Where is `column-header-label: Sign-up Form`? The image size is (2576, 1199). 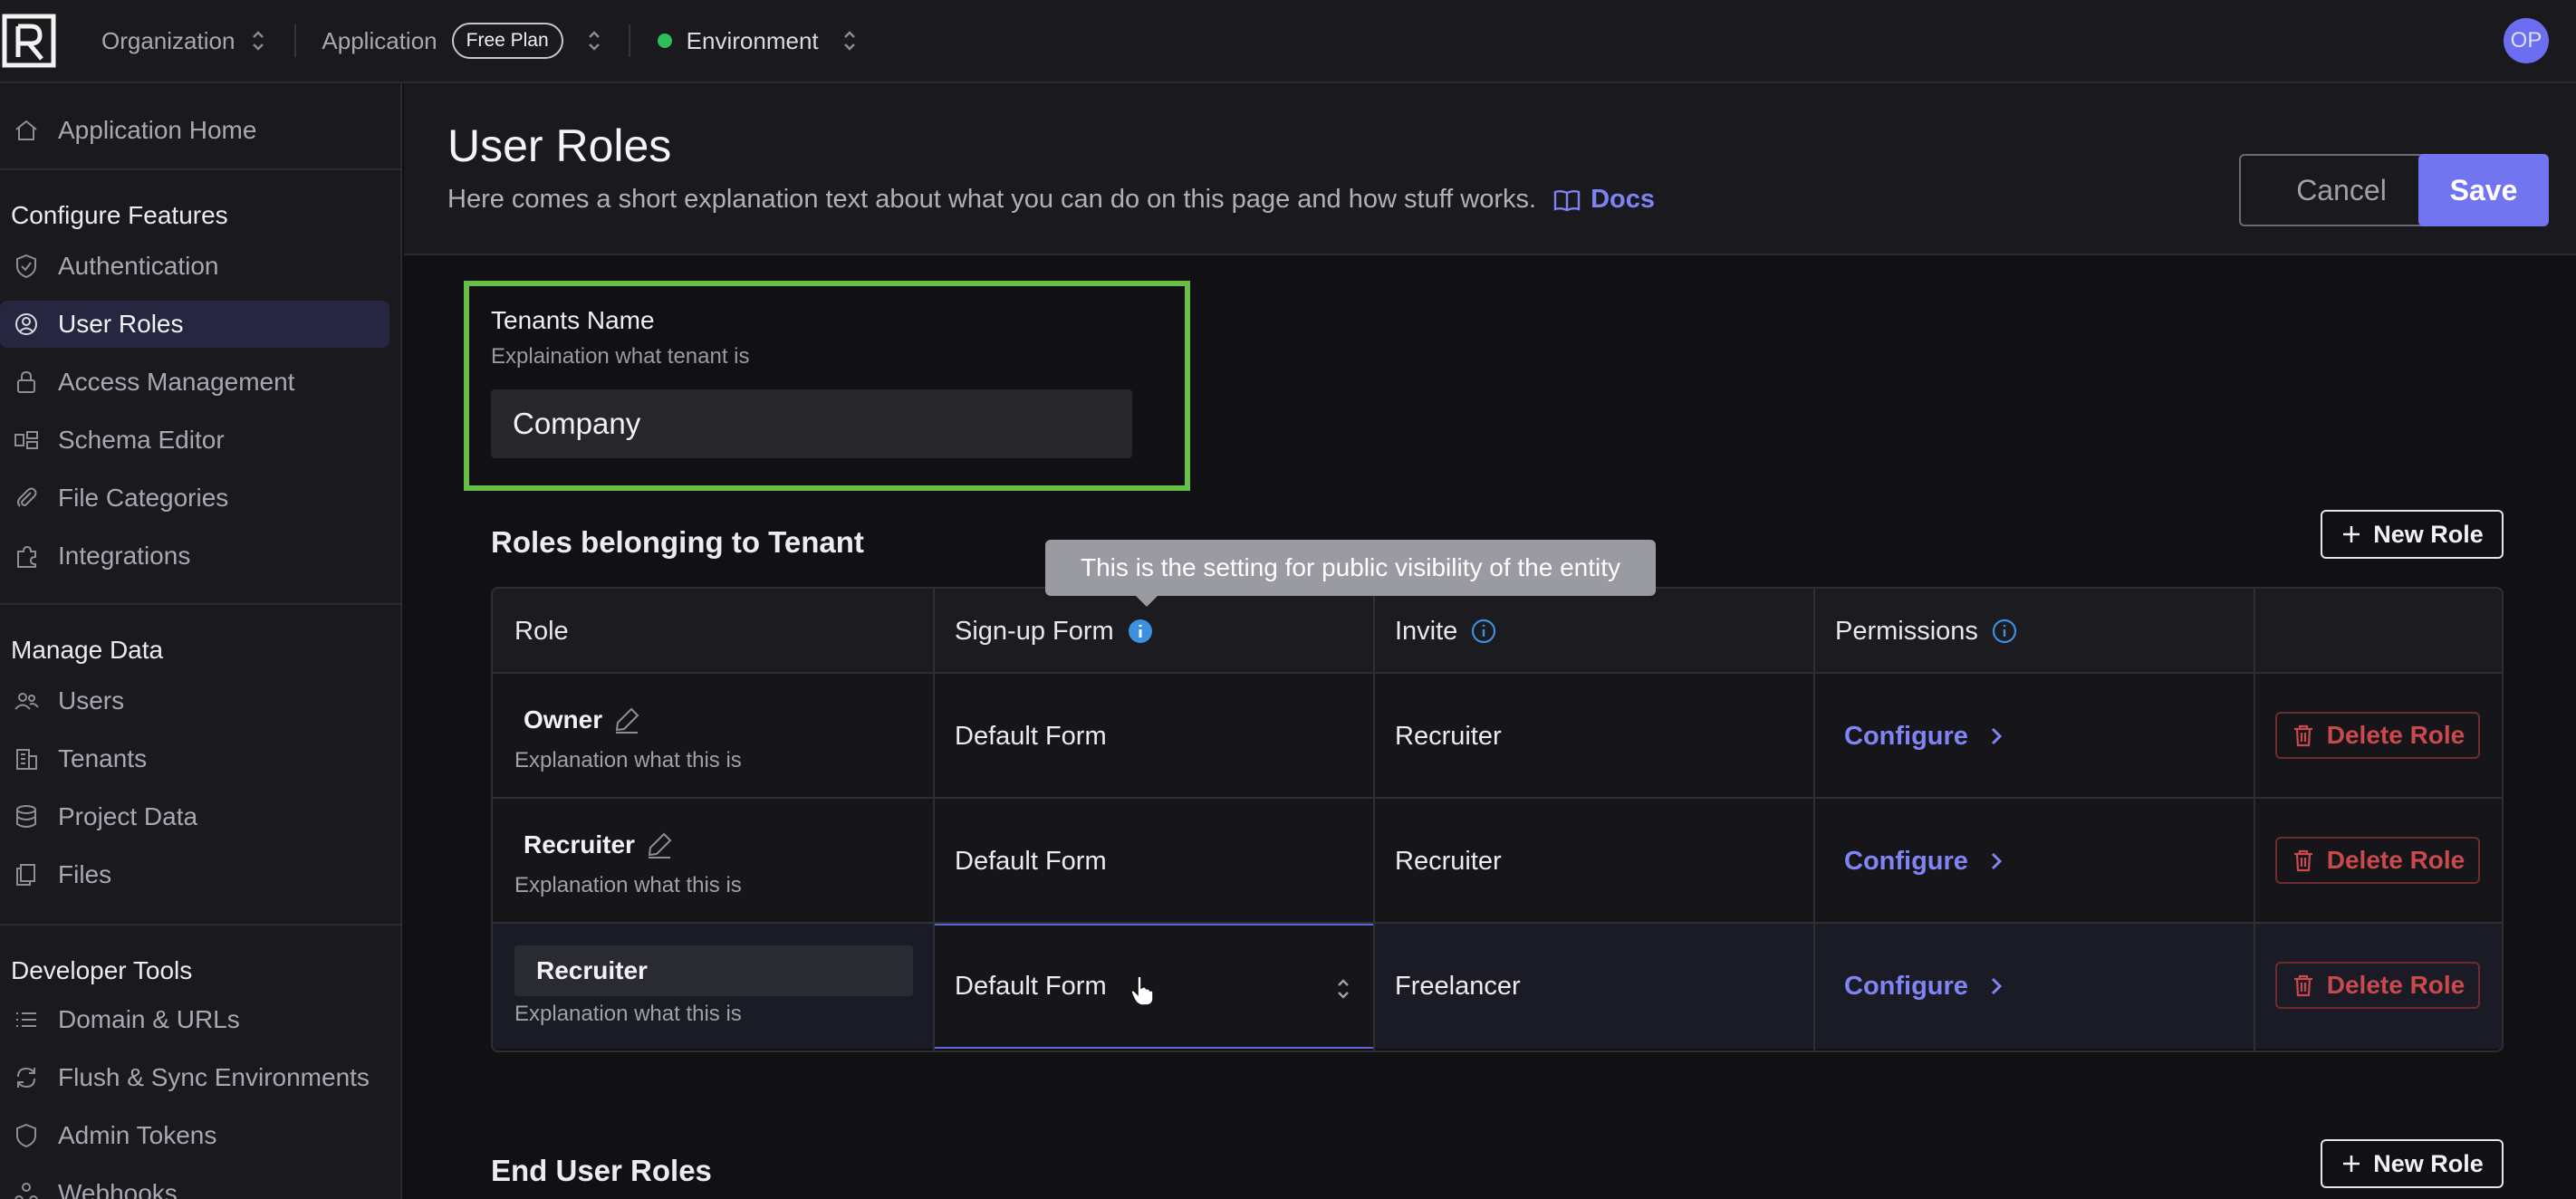
column-header-label: Sign-up Form is located at coordinates (1034, 631).